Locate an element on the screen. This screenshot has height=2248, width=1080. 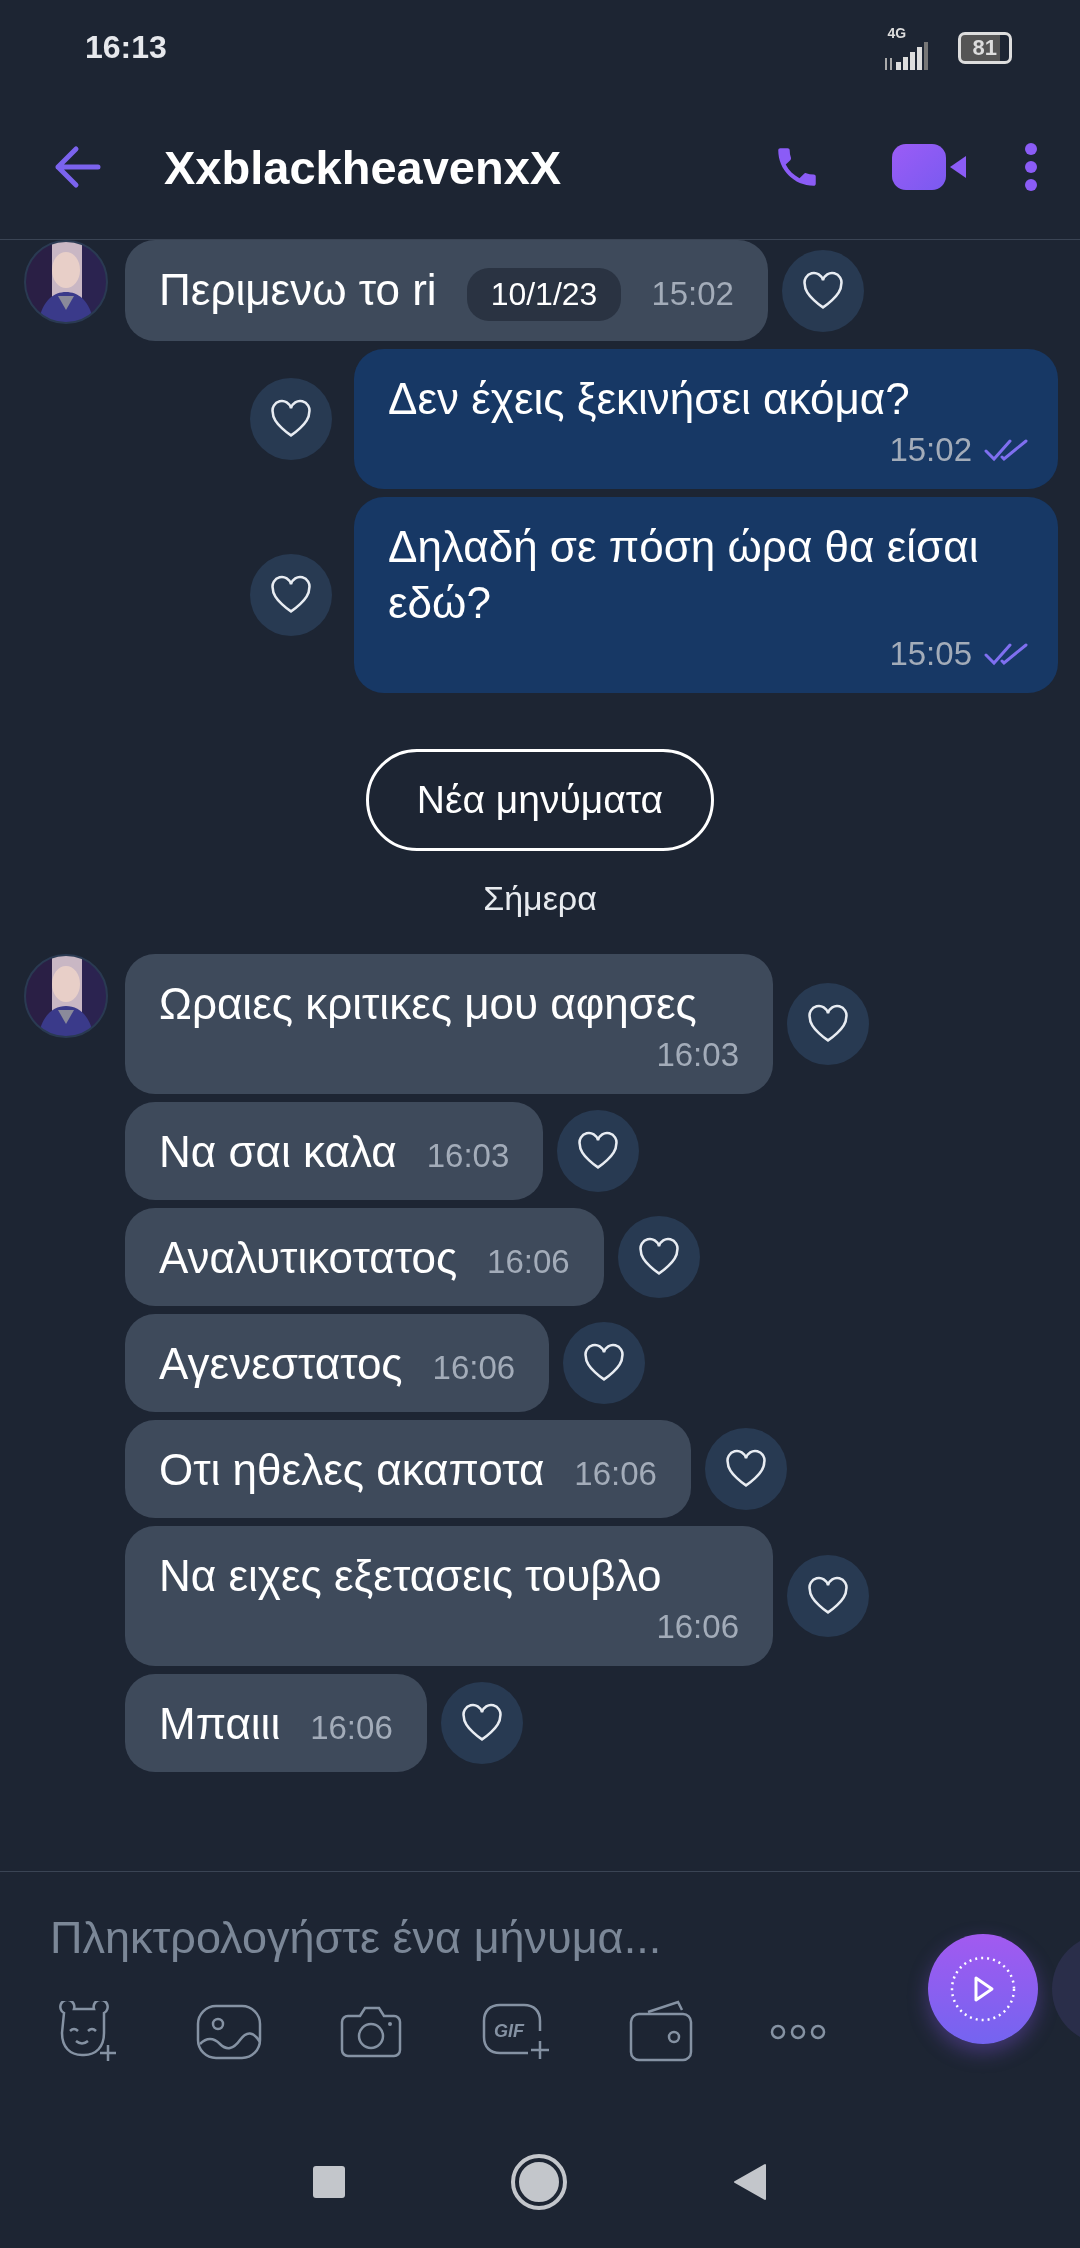
back-icon is located at coordinates (750, 2182).